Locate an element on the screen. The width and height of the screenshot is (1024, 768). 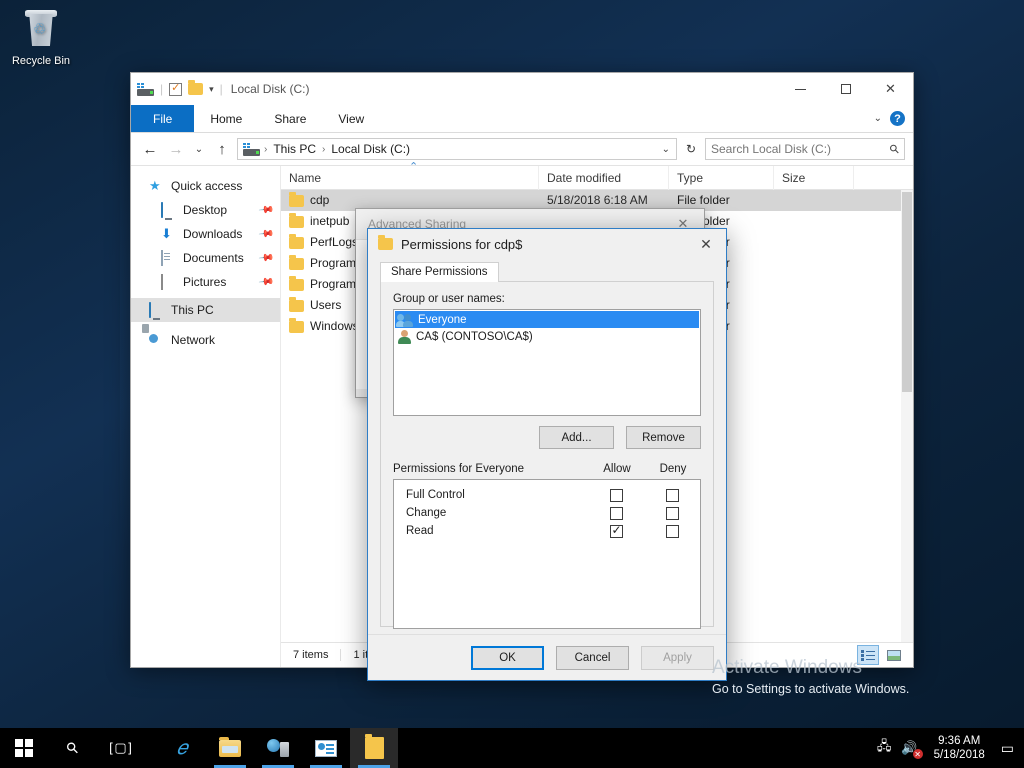
taskbar-file-explorer-active is located at coordinates (374, 748).